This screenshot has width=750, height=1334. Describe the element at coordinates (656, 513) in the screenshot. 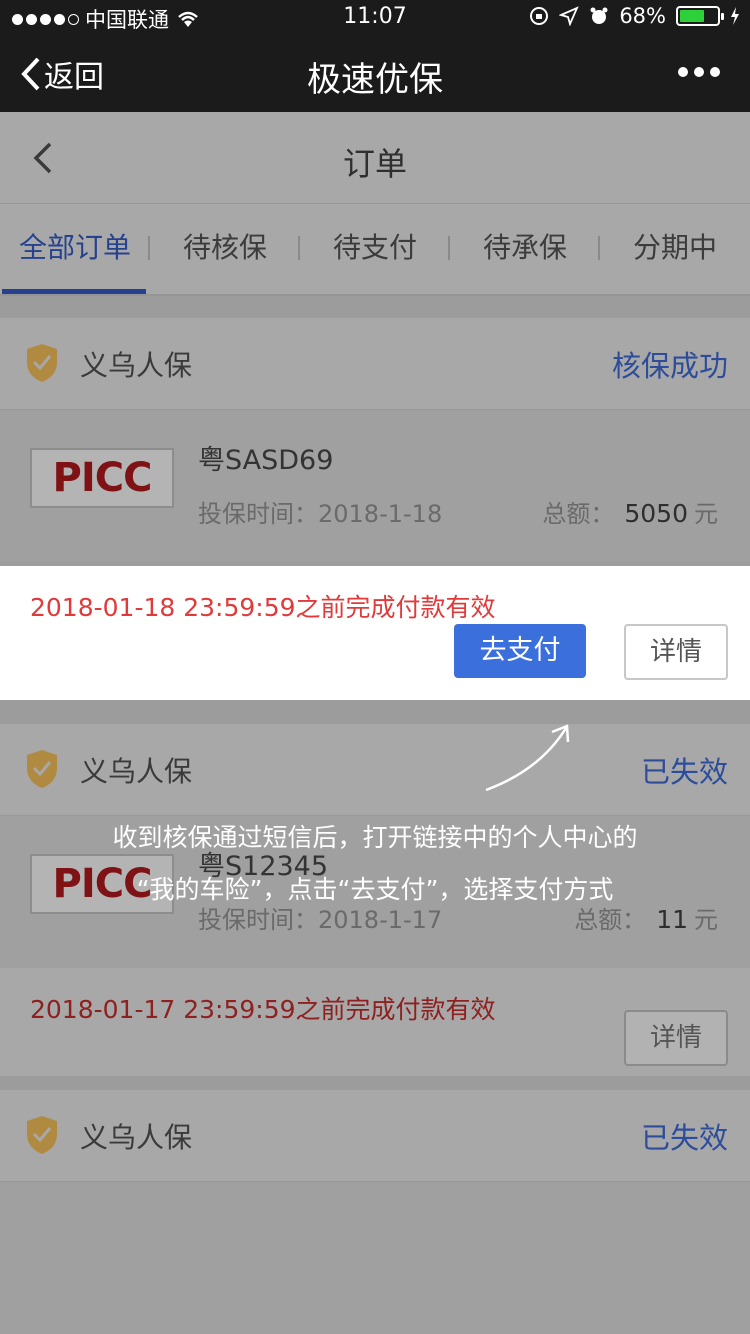

I see `total-value: 5050` at that location.